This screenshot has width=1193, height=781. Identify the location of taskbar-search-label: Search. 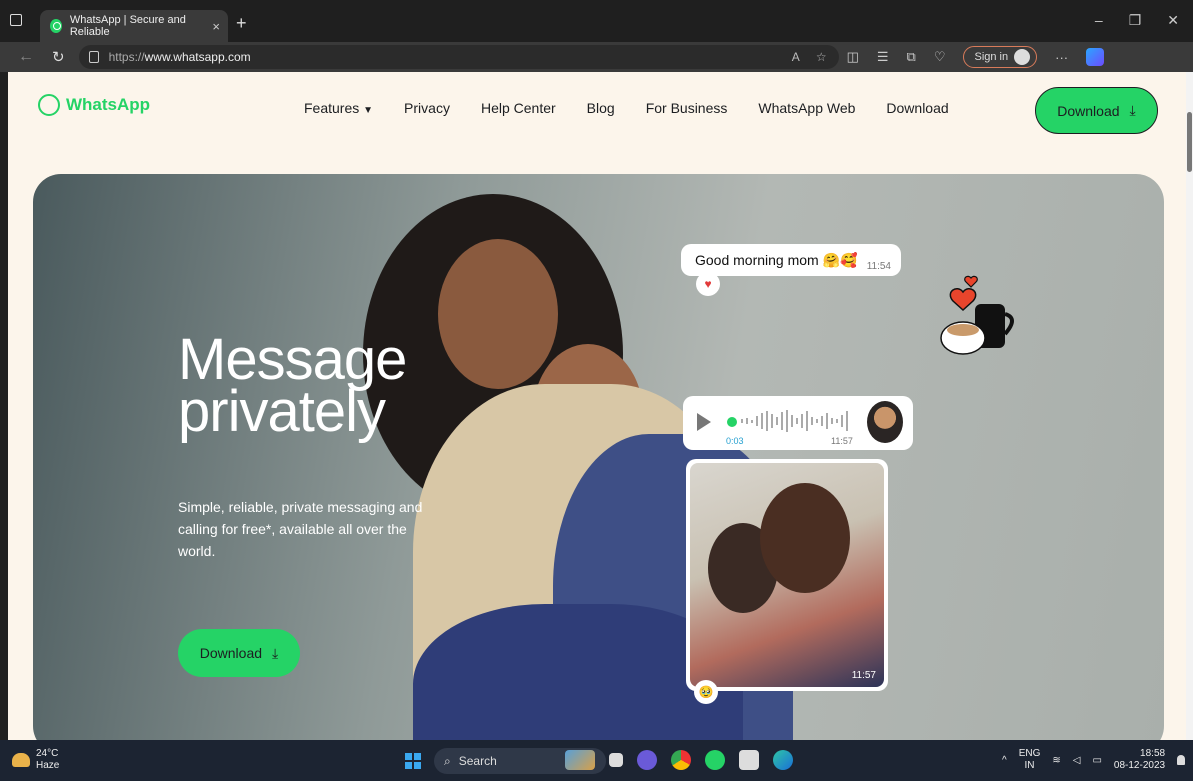
(477, 761).